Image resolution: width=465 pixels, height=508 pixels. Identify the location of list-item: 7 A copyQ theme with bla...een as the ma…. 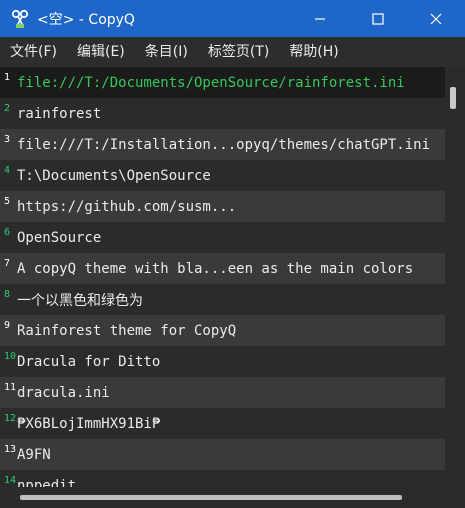
(222, 268).